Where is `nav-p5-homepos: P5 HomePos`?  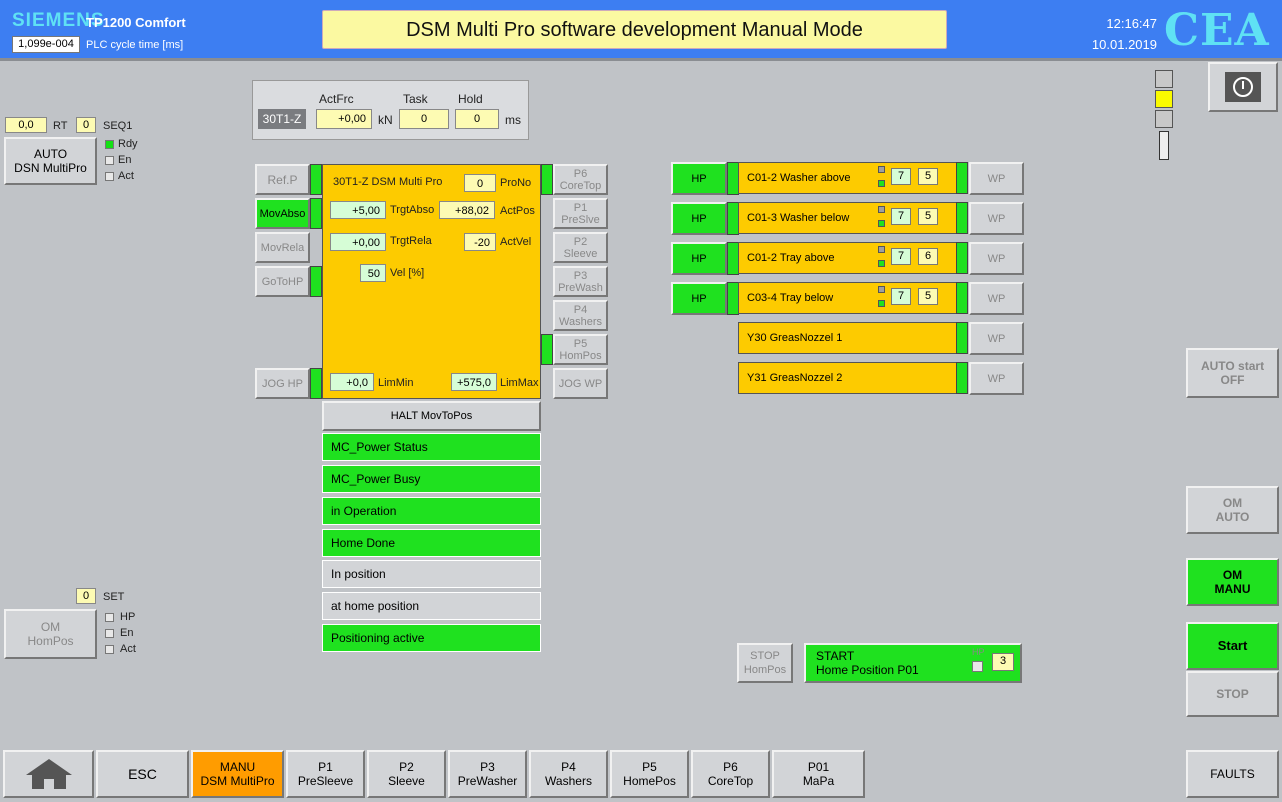
nav-p5-homepos: P5 HomePos is located at coordinates (649, 774).